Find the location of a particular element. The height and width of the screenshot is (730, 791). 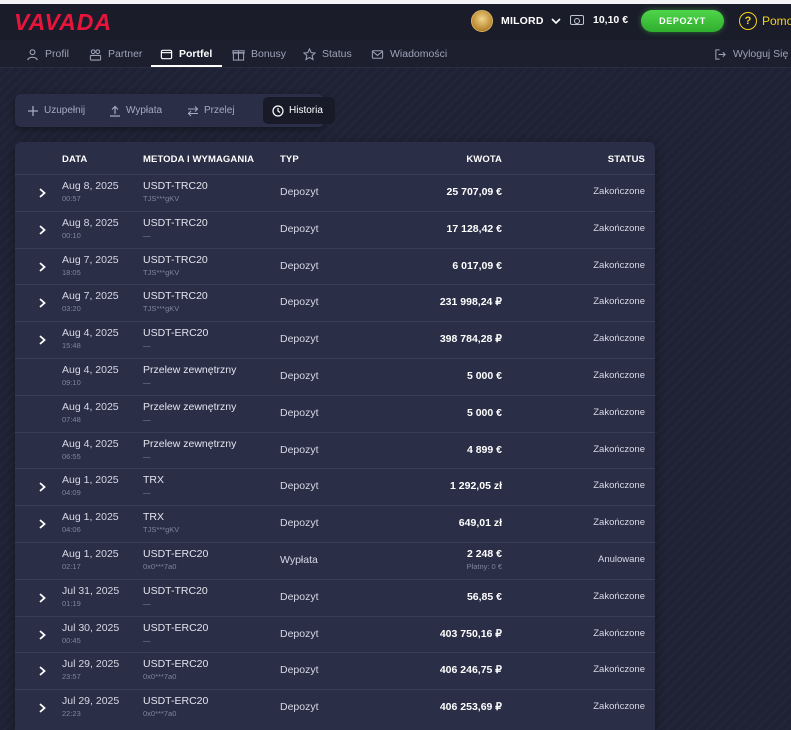

row-requirement: TJS***gKV is located at coordinates (161, 272).